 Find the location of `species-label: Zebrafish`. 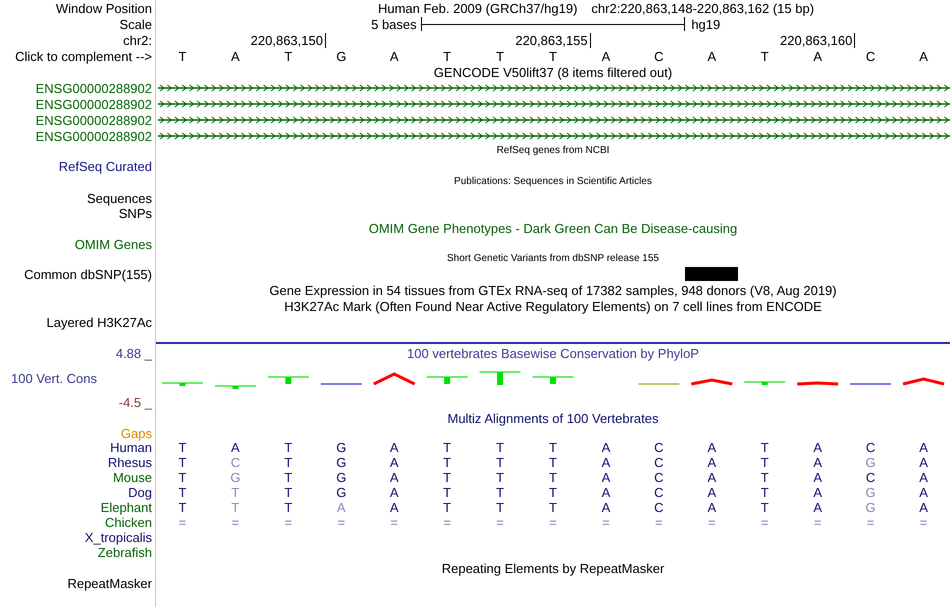

species-label: Zebrafish is located at coordinates (125, 552).